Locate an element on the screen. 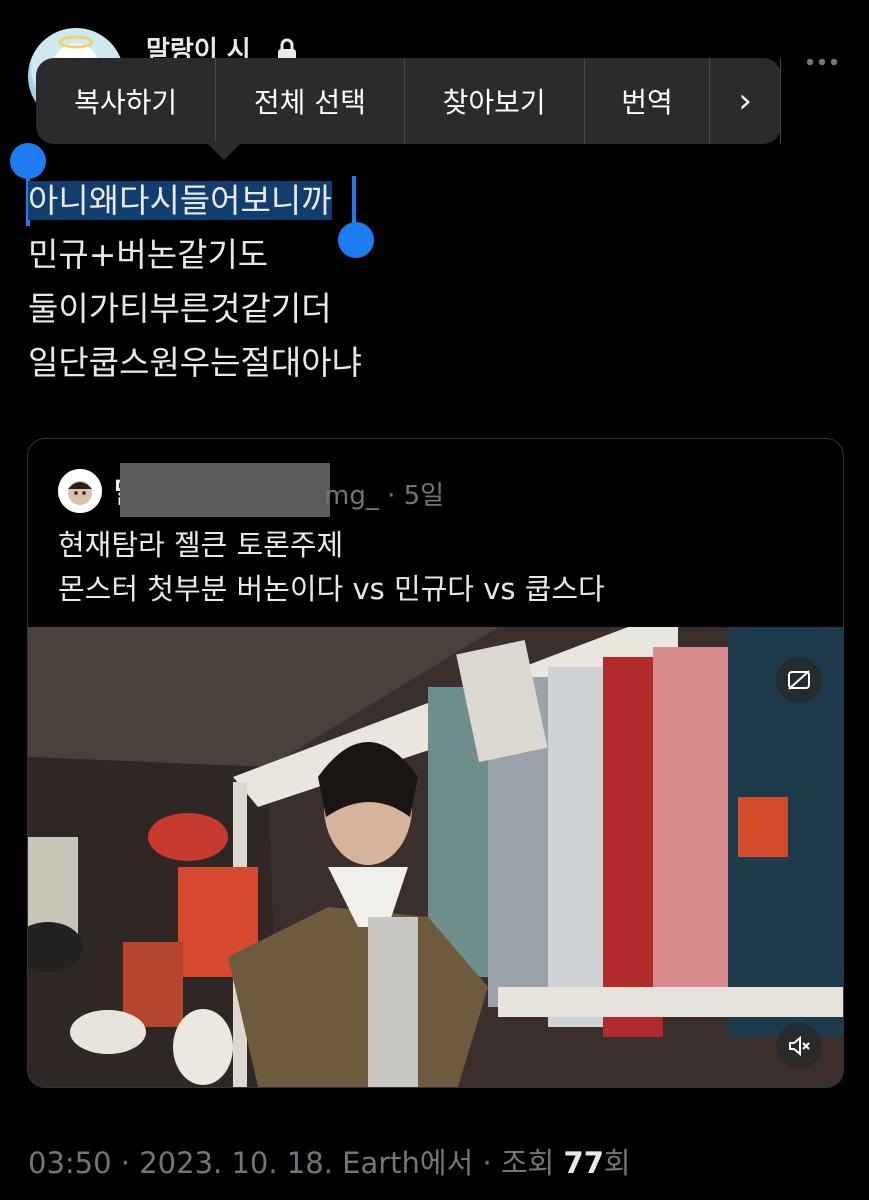 The width and height of the screenshot is (869, 1200). quoted-handle: mg_ is located at coordinates (351, 496).